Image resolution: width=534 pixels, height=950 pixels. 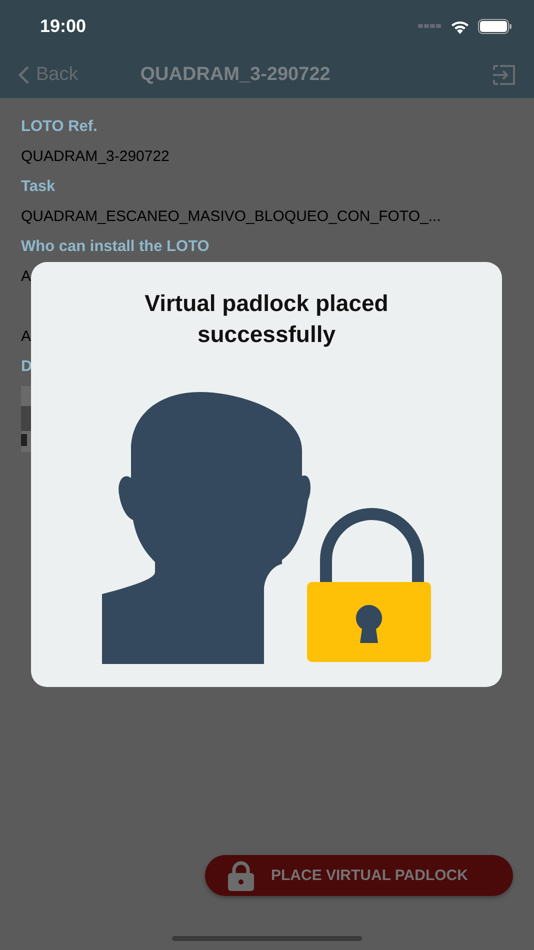 What do you see at coordinates (495, 26) in the screenshot?
I see `battery-icon` at bounding box center [495, 26].